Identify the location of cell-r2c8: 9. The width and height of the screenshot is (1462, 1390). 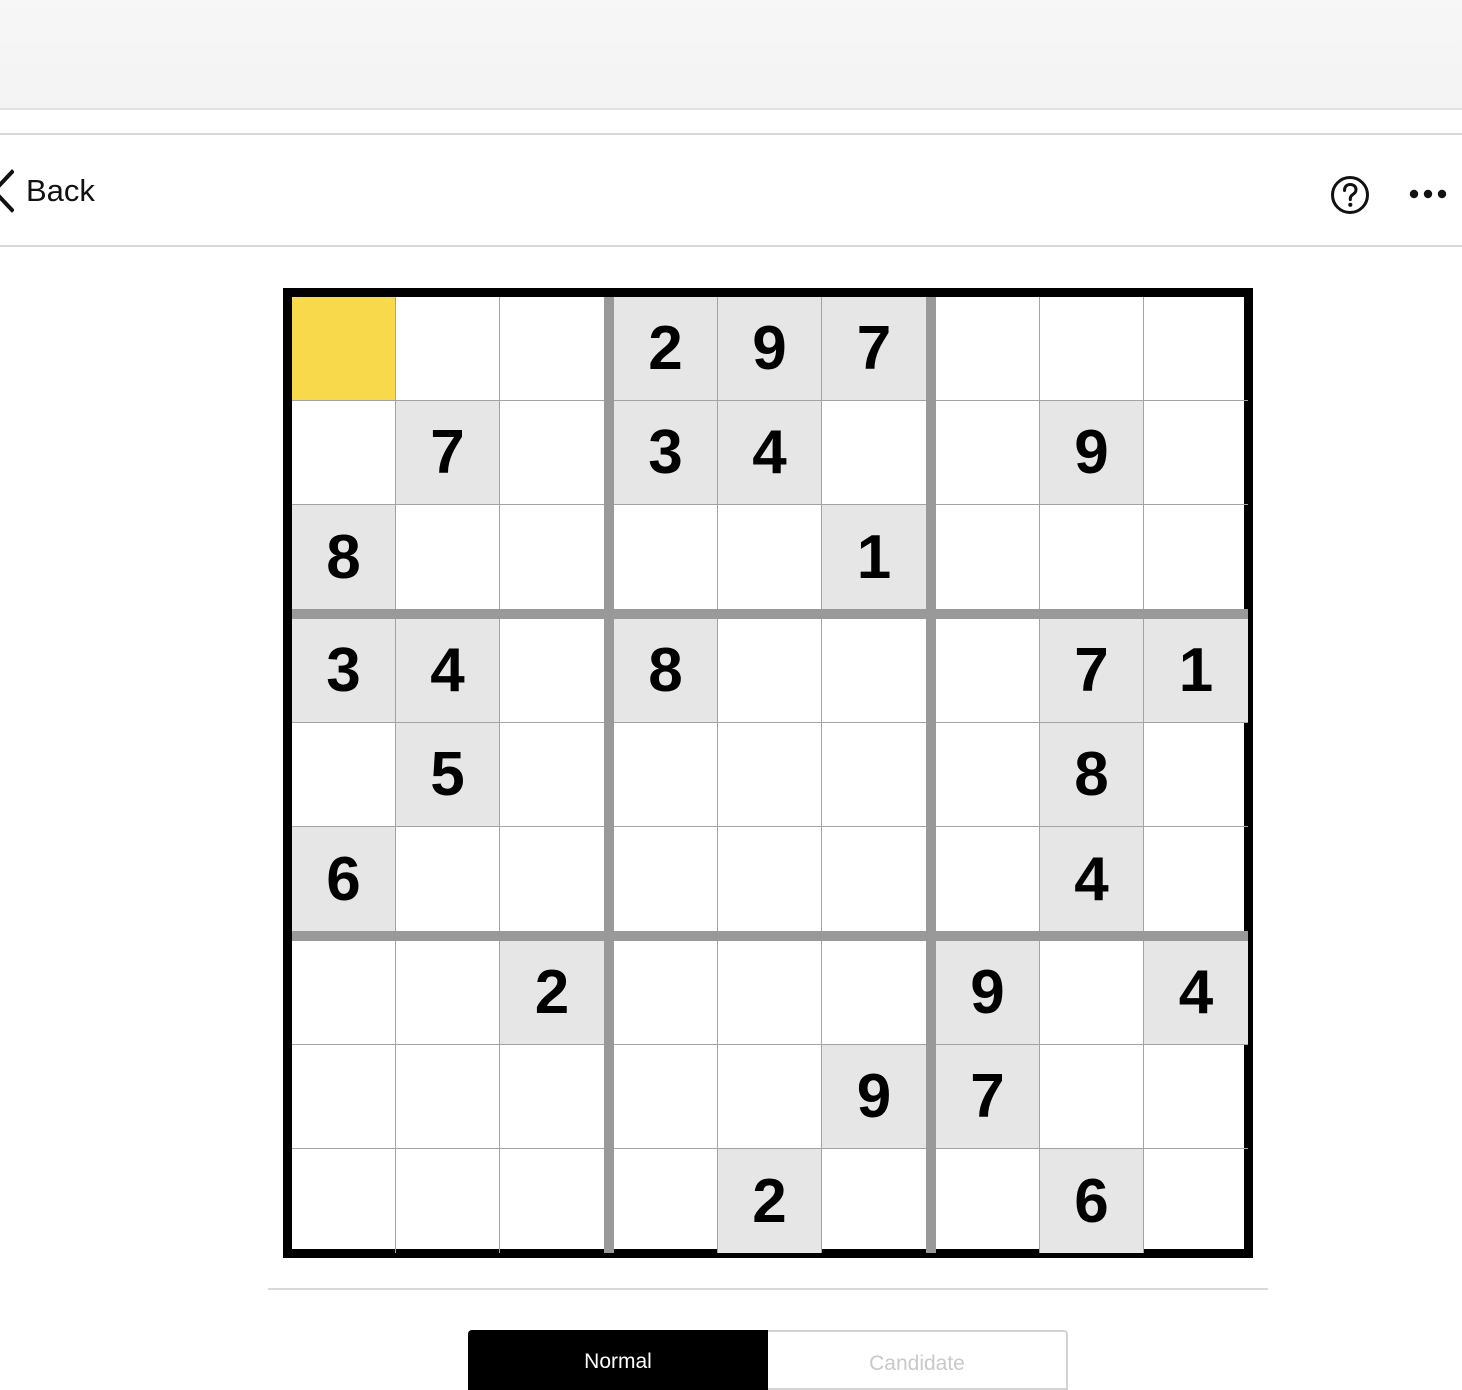
(1092, 453).